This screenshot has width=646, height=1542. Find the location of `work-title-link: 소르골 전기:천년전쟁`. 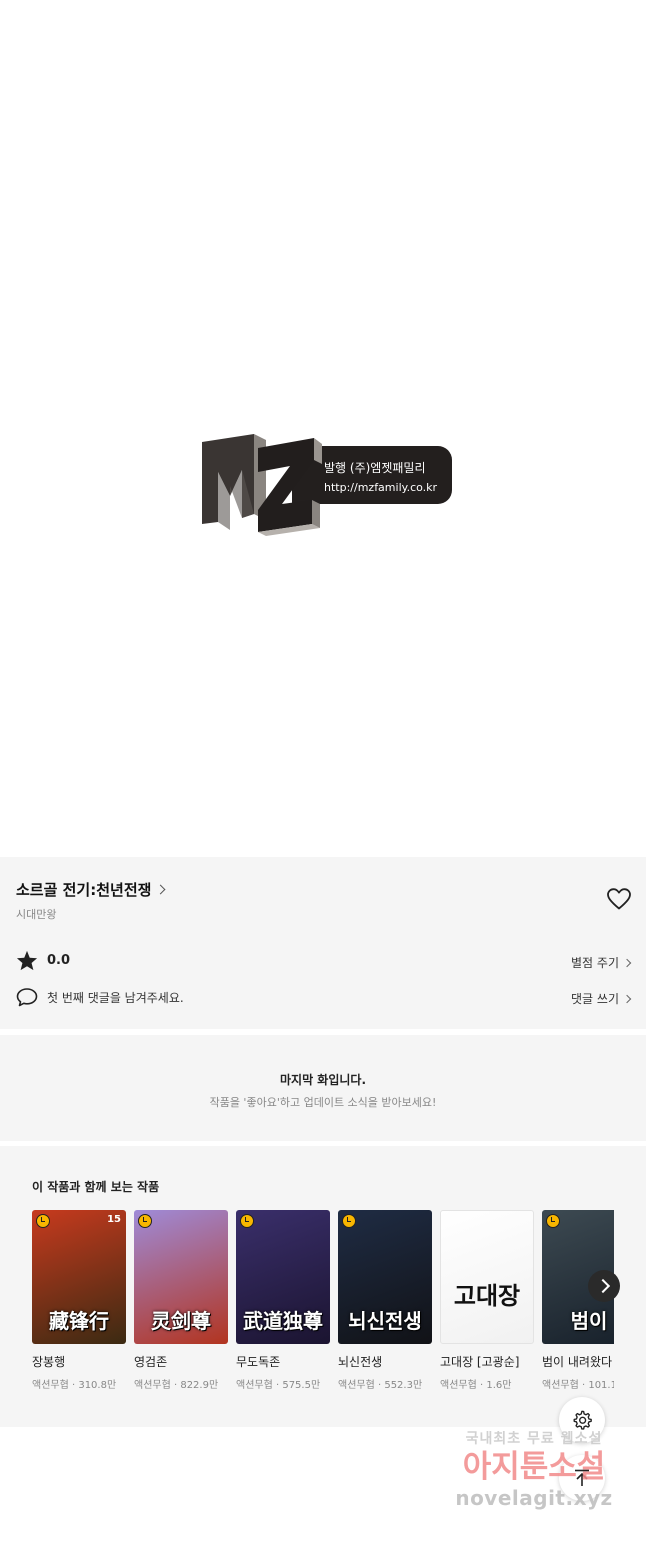

work-title-link: 소르골 전기:천년전쟁 is located at coordinates (91, 889).